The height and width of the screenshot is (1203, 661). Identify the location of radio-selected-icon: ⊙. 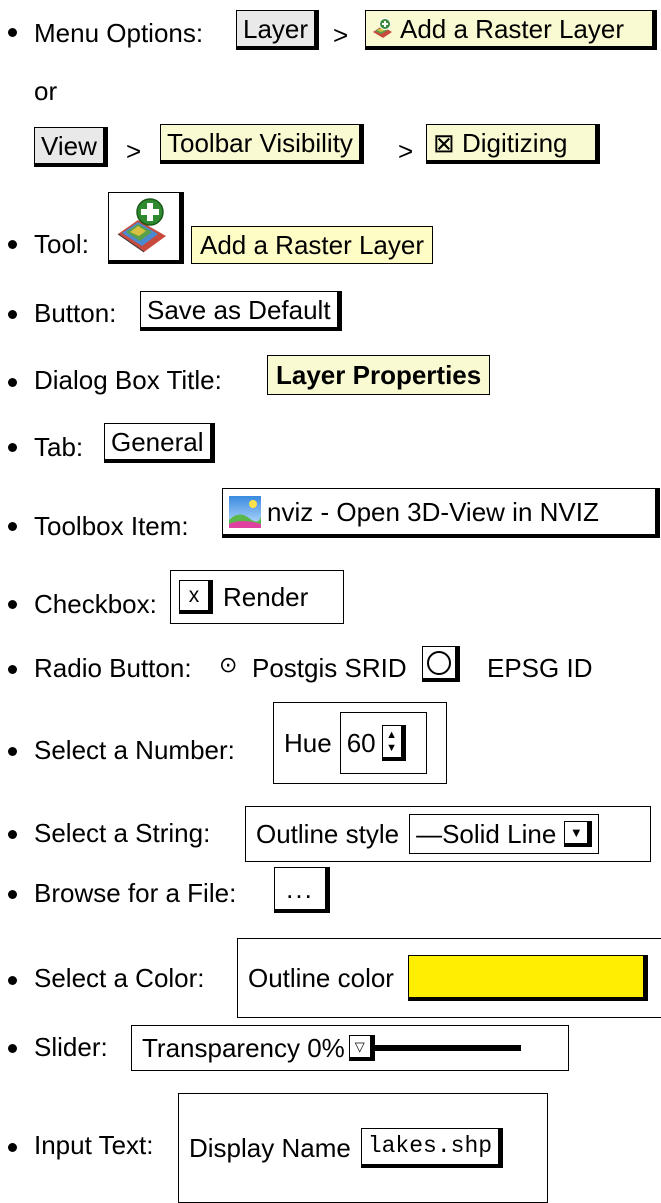
(228, 666).